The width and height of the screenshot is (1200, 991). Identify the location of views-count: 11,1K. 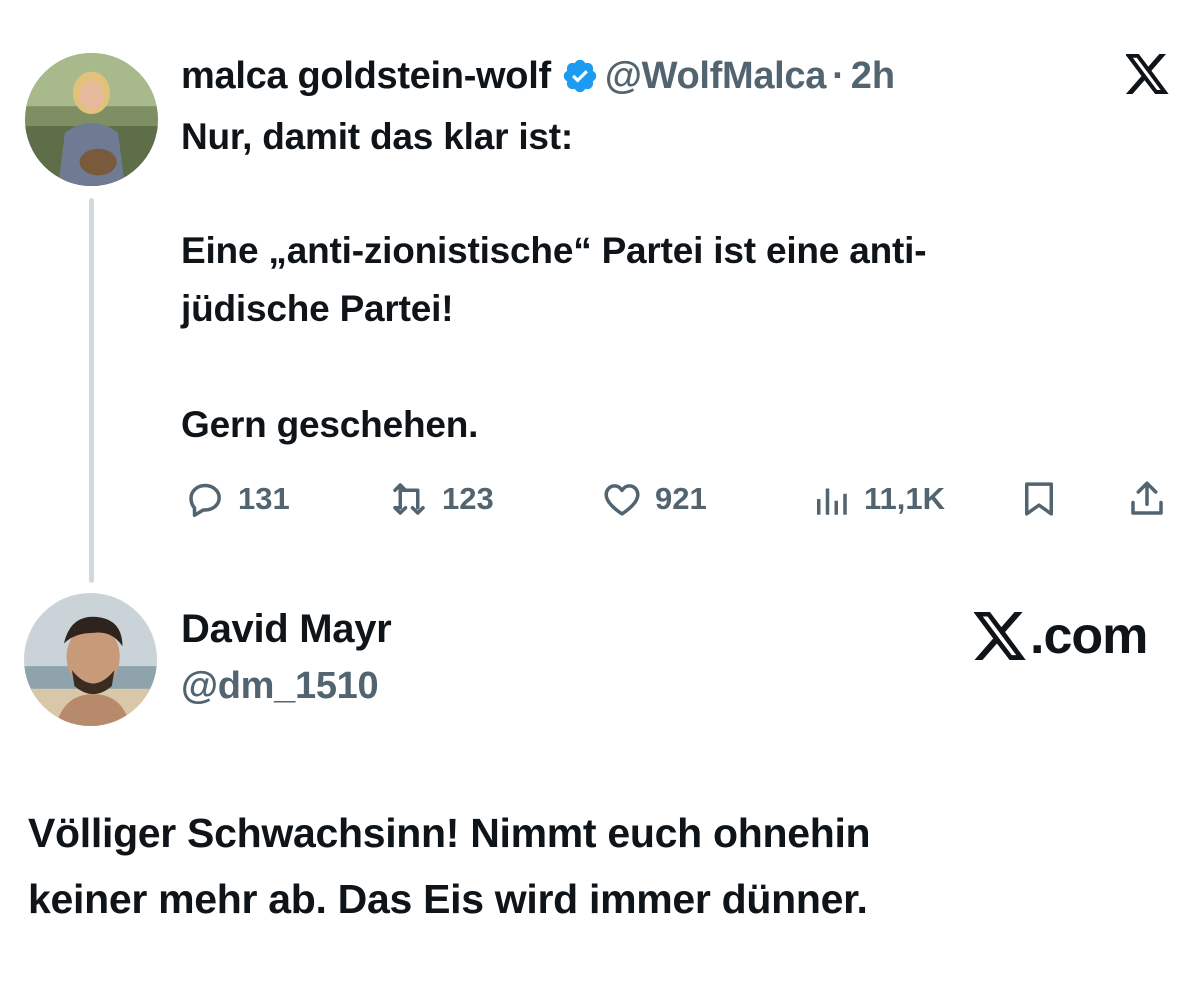
(905, 498).